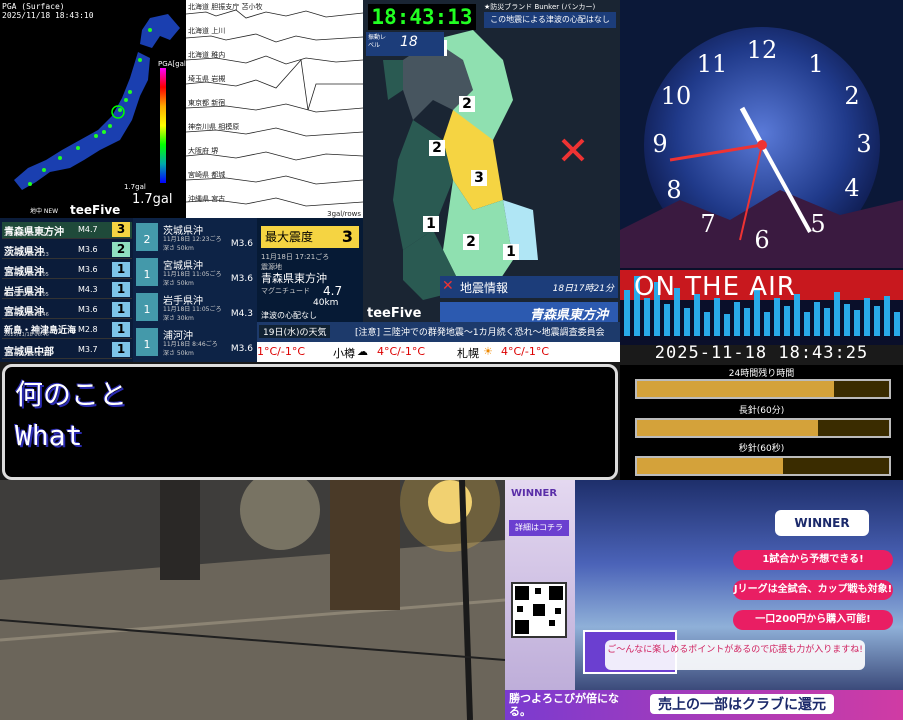  What do you see at coordinates (172, 64) in the screenshot?
I see `pga-scale-unit: PGA[gal]` at bounding box center [172, 64].